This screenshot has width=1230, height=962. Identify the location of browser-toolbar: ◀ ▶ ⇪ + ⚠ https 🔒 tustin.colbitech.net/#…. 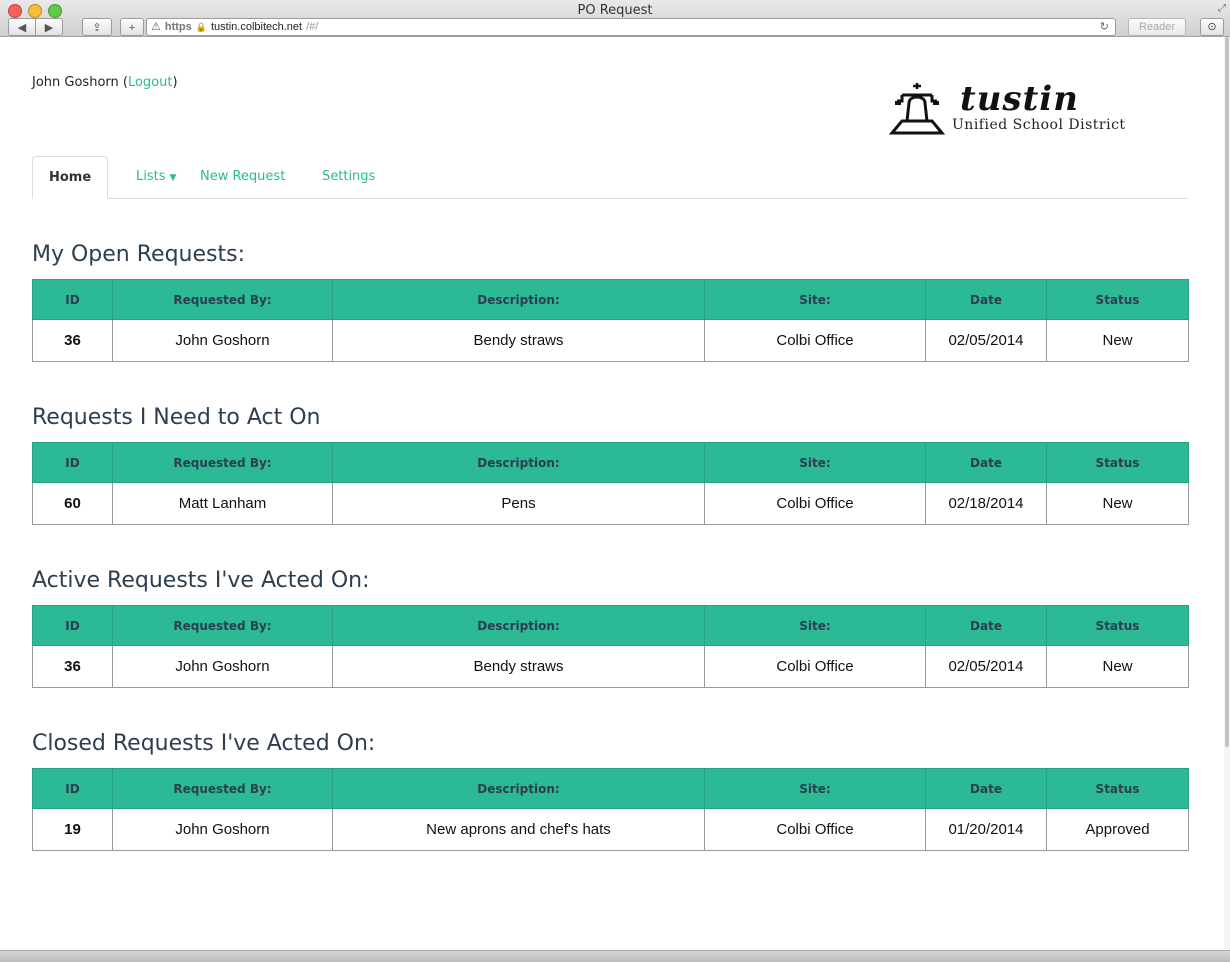
(615, 28).